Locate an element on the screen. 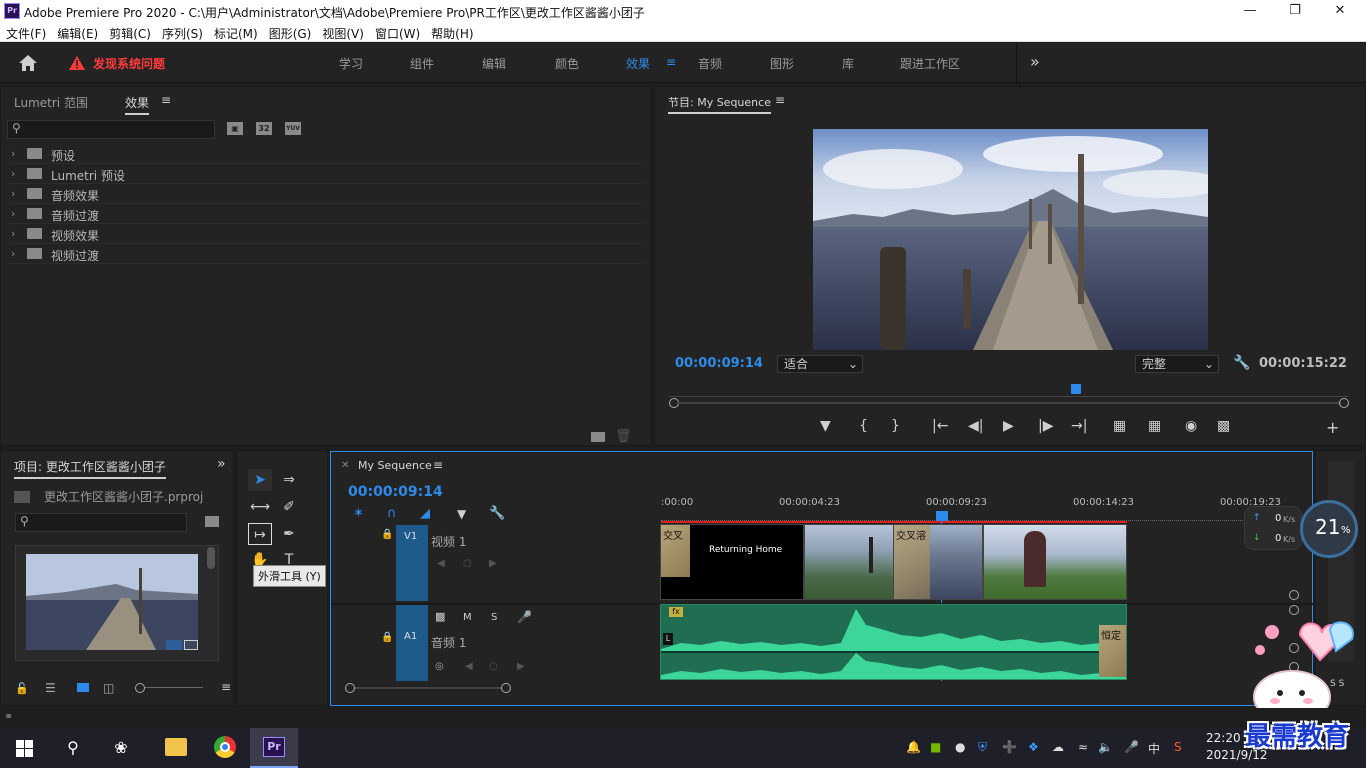 This screenshot has width=1366, height=768. list-item: › 预设 is located at coordinates (327, 154).